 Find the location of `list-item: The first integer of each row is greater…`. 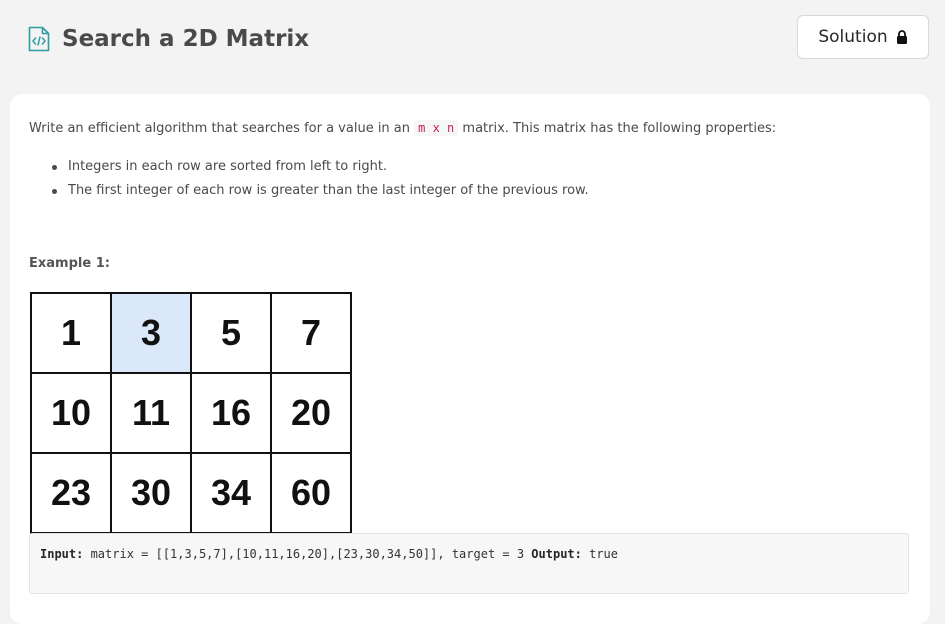

list-item: The first integer of each row is greater… is located at coordinates (319, 191).